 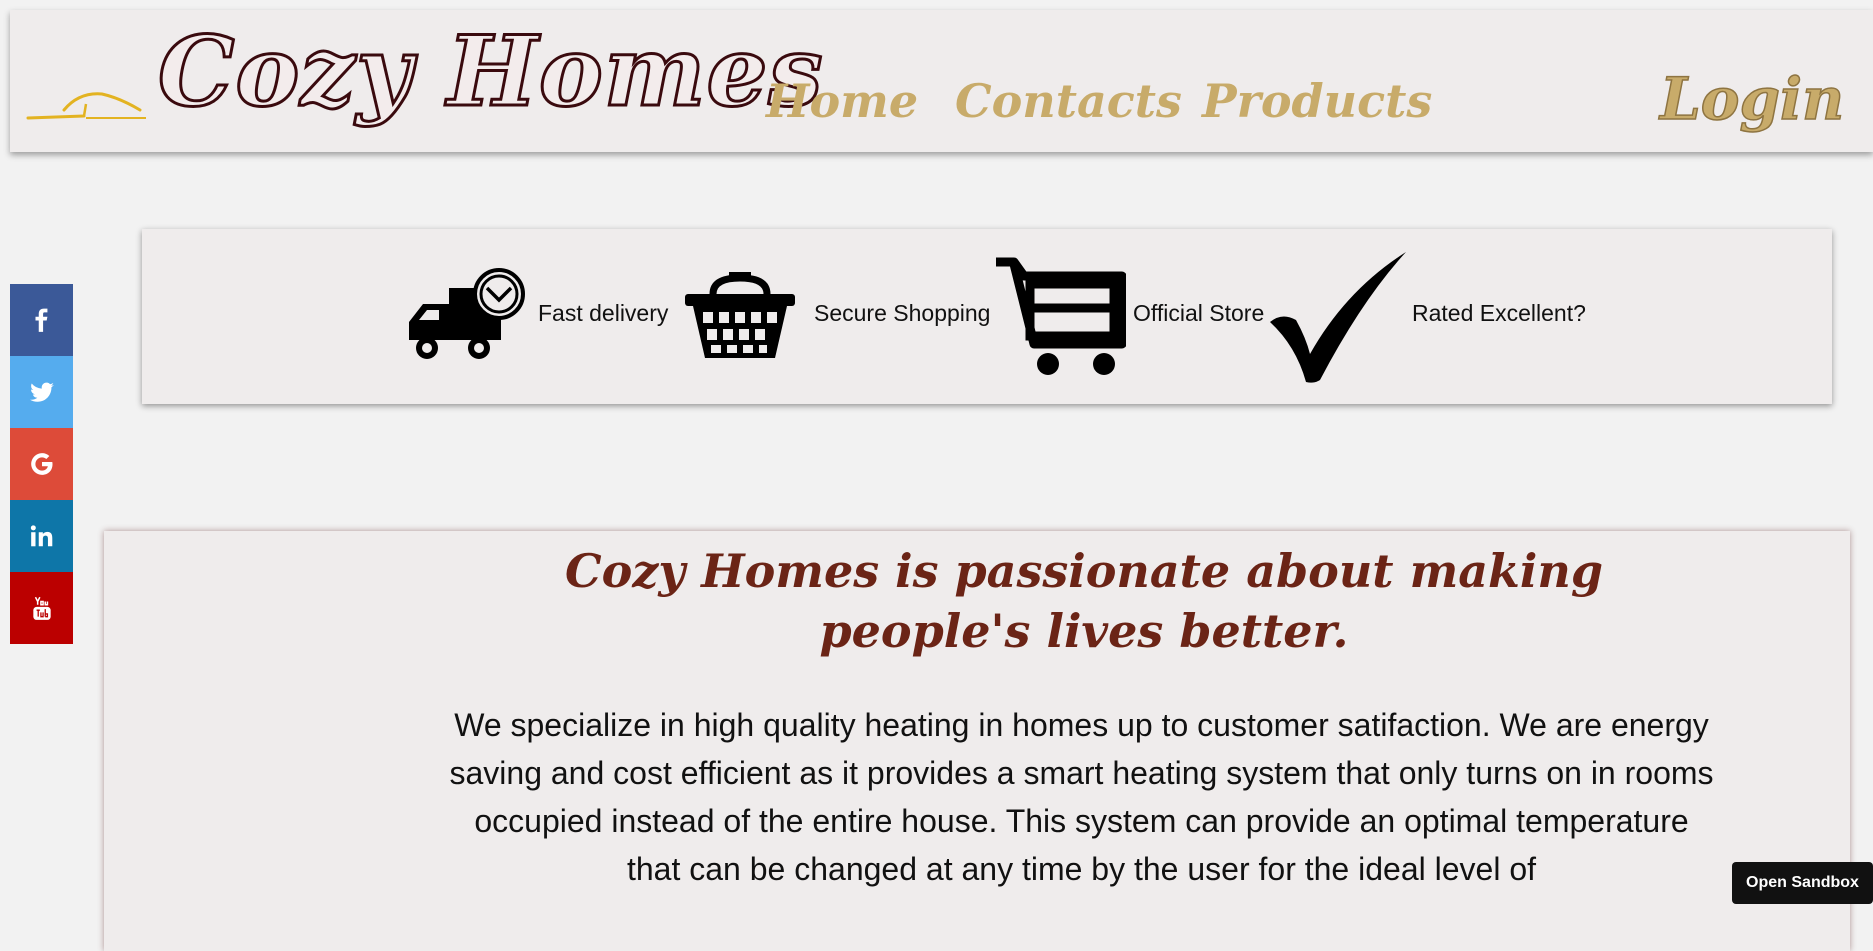 I want to click on house-roof-icon, so click(x=86, y=106).